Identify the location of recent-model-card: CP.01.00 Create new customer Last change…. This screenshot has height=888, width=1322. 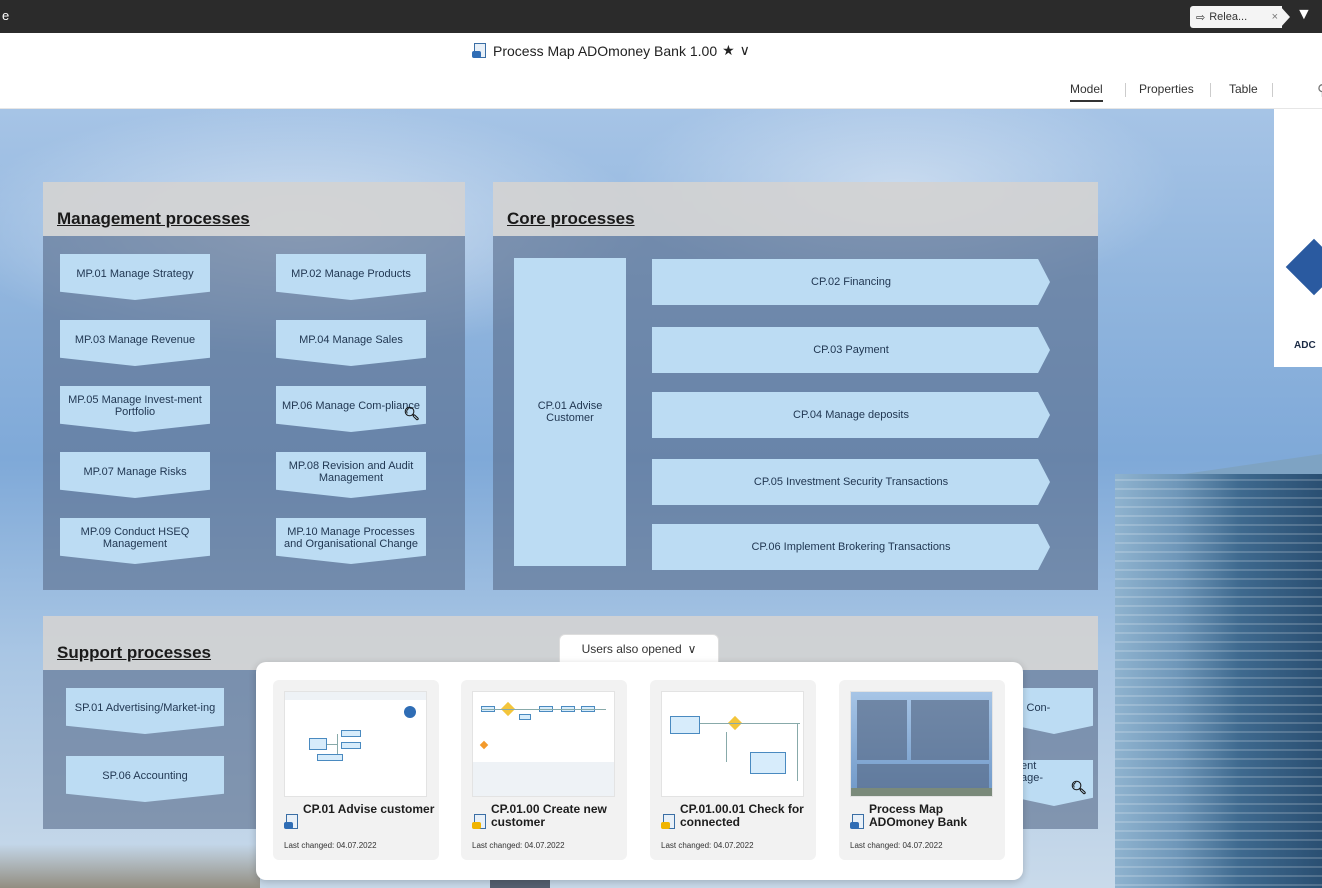
(544, 770).